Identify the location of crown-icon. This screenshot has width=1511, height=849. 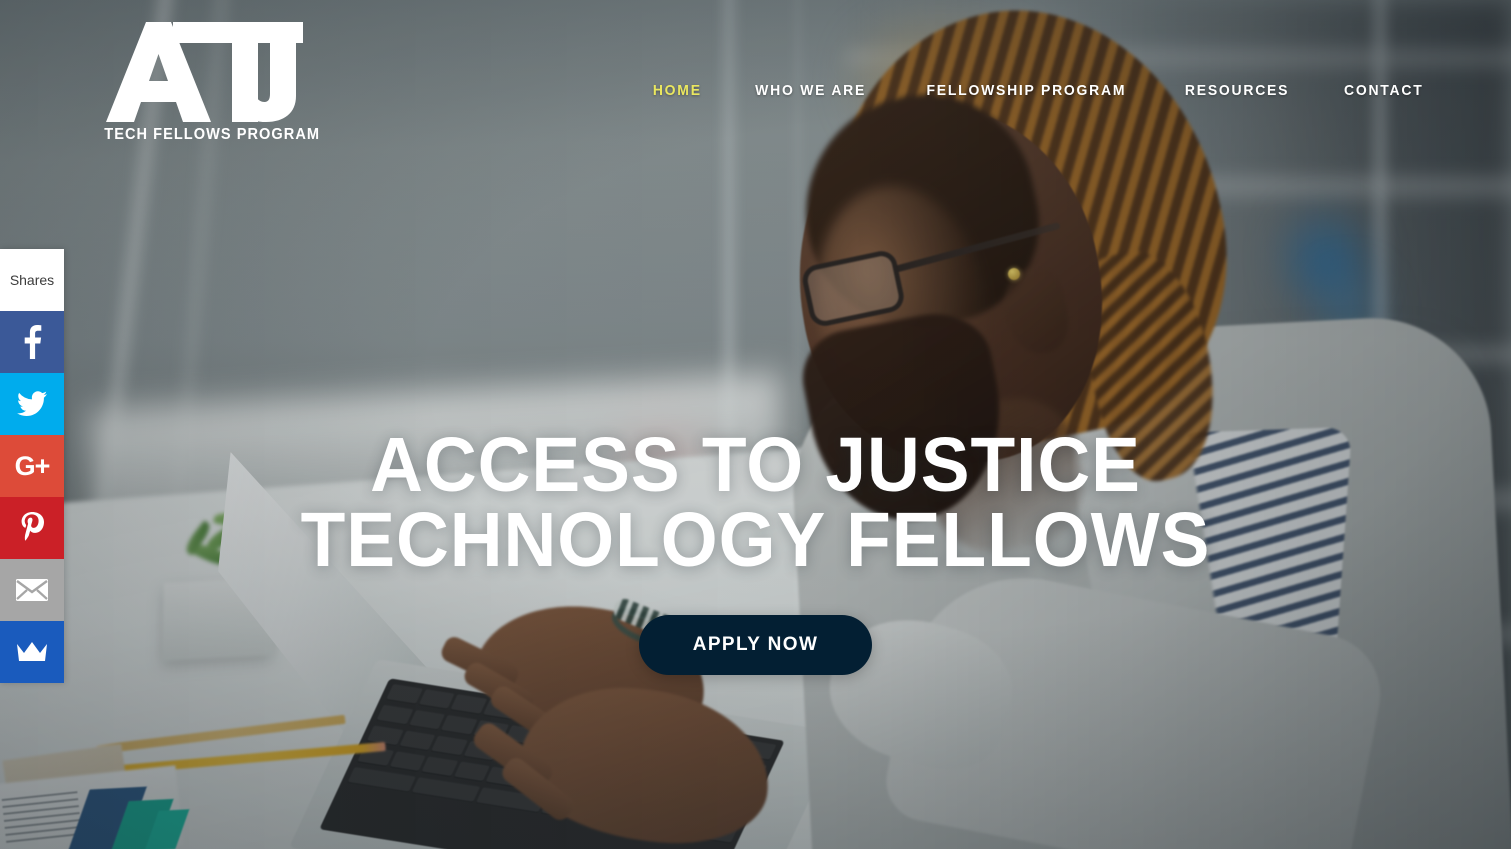
(32, 651).